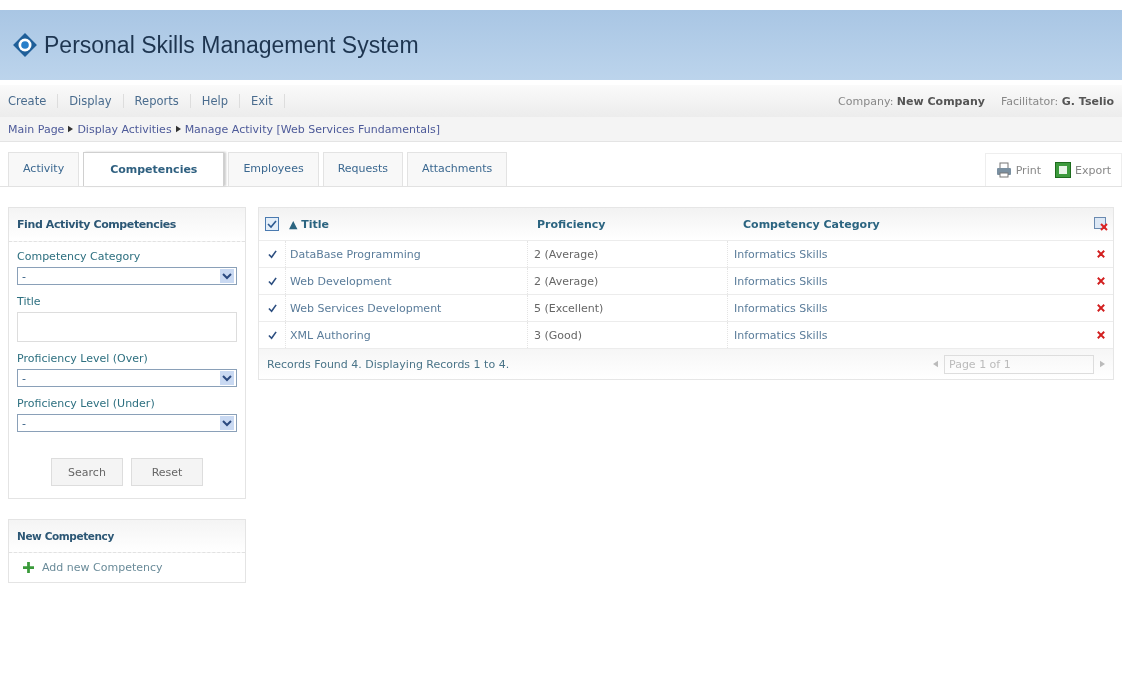 This screenshot has height=700, width=1122. I want to click on table-cell: Web Services Development, so click(406, 308).